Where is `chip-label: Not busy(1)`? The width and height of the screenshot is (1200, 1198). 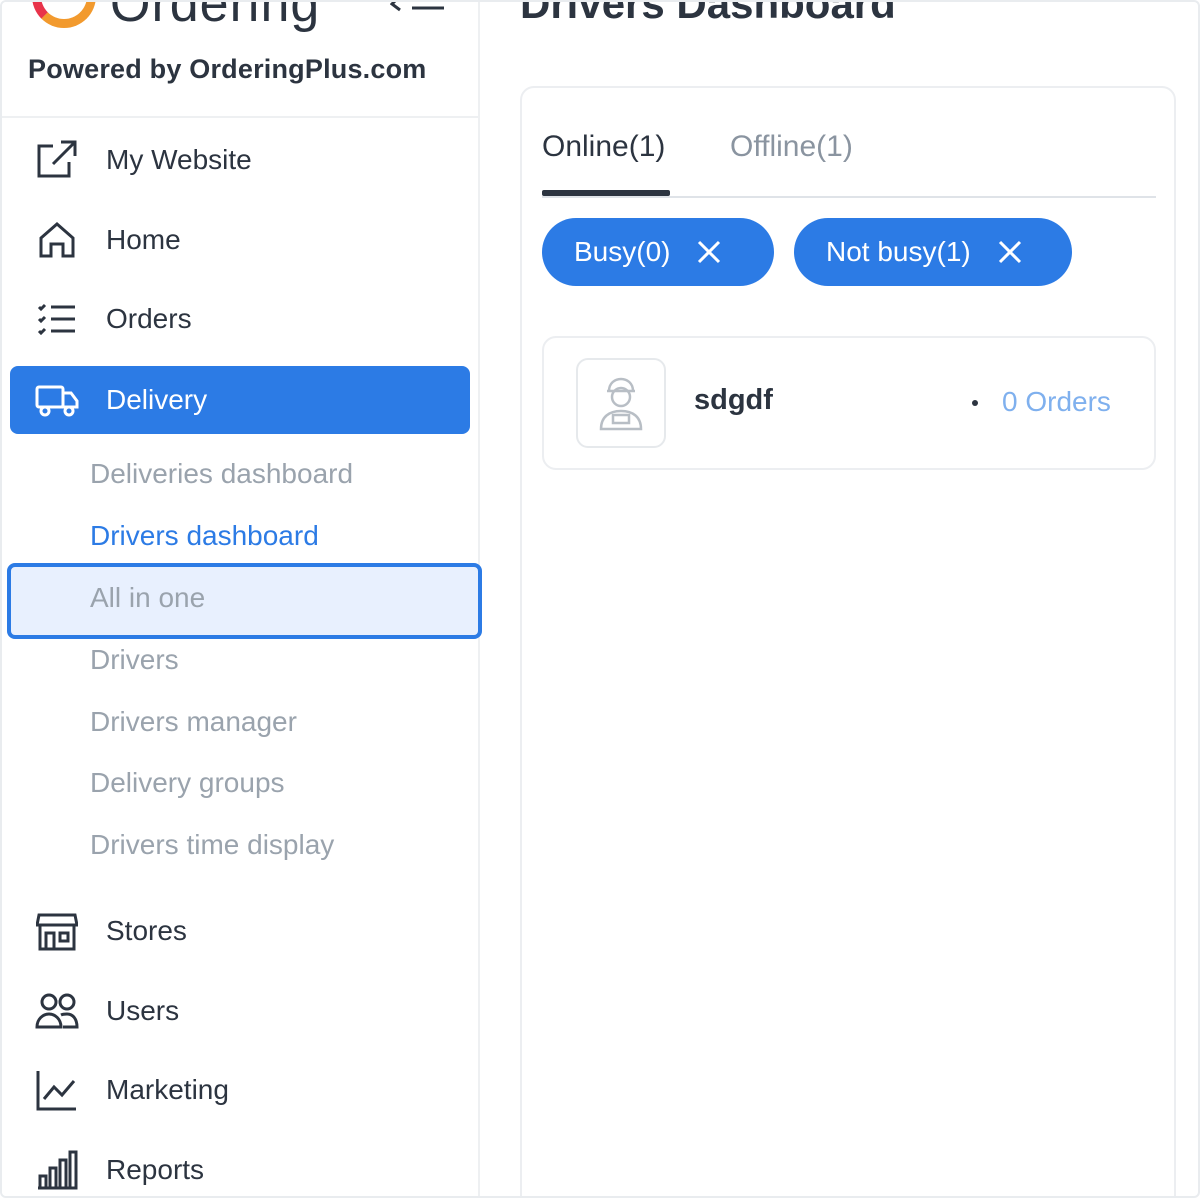
chip-label: Not busy(1) is located at coordinates (898, 251).